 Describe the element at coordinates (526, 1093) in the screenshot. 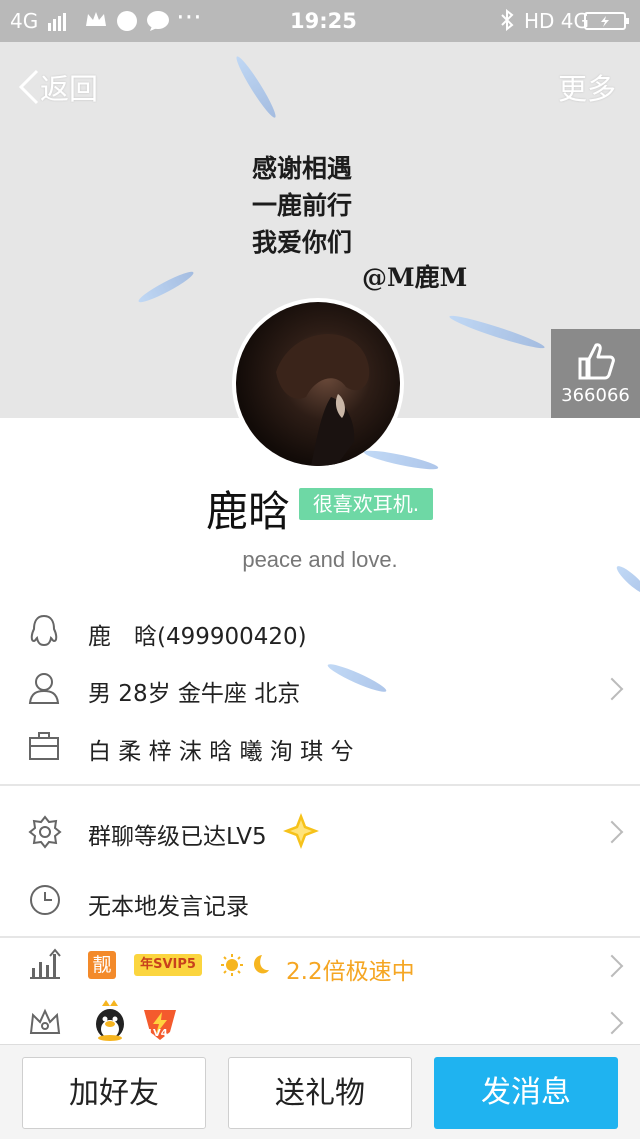

I see `send-message-button: 发消息` at that location.